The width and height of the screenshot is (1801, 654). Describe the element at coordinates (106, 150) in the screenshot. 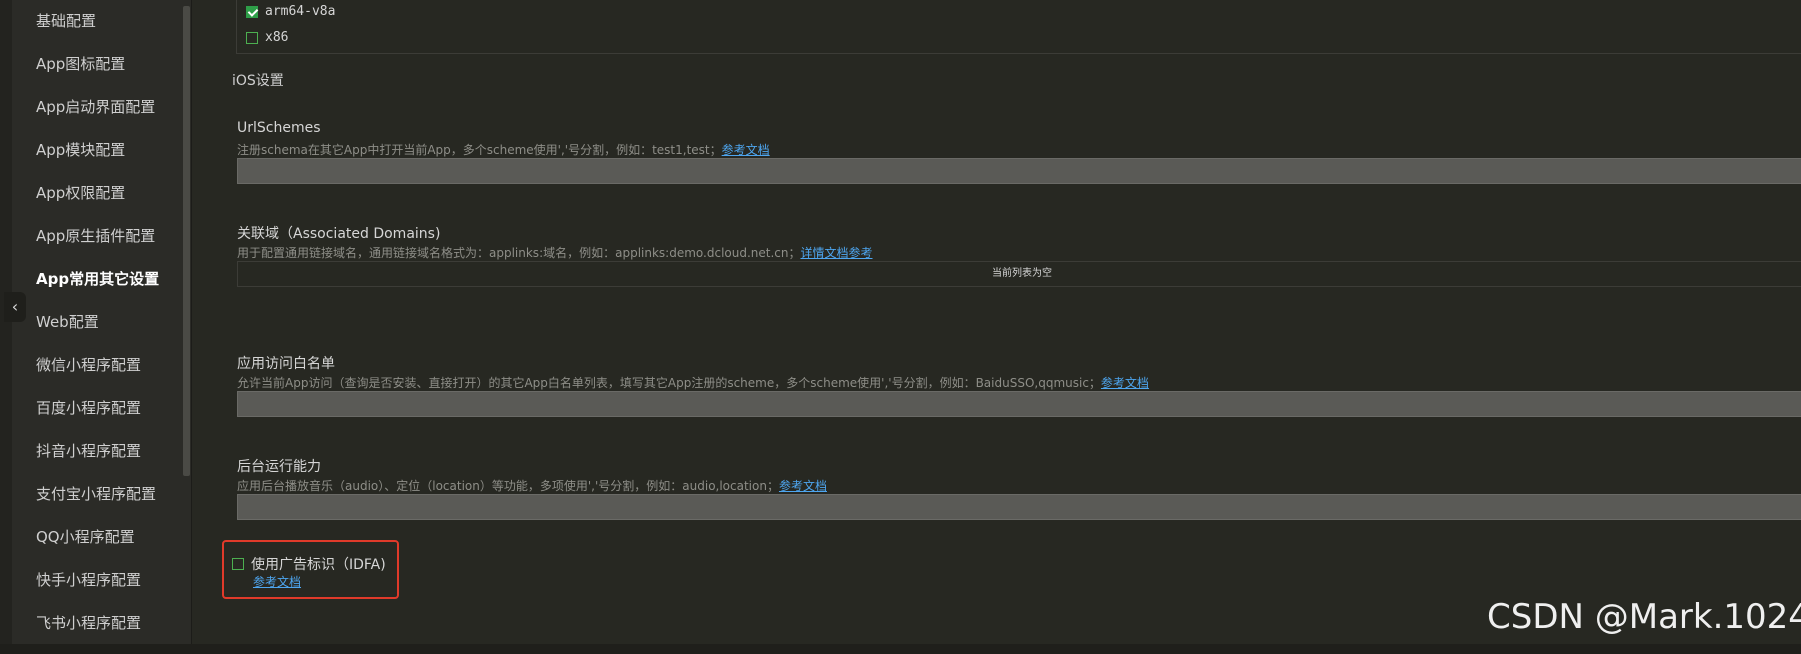

I see `sidebar-item: App模块配置` at that location.